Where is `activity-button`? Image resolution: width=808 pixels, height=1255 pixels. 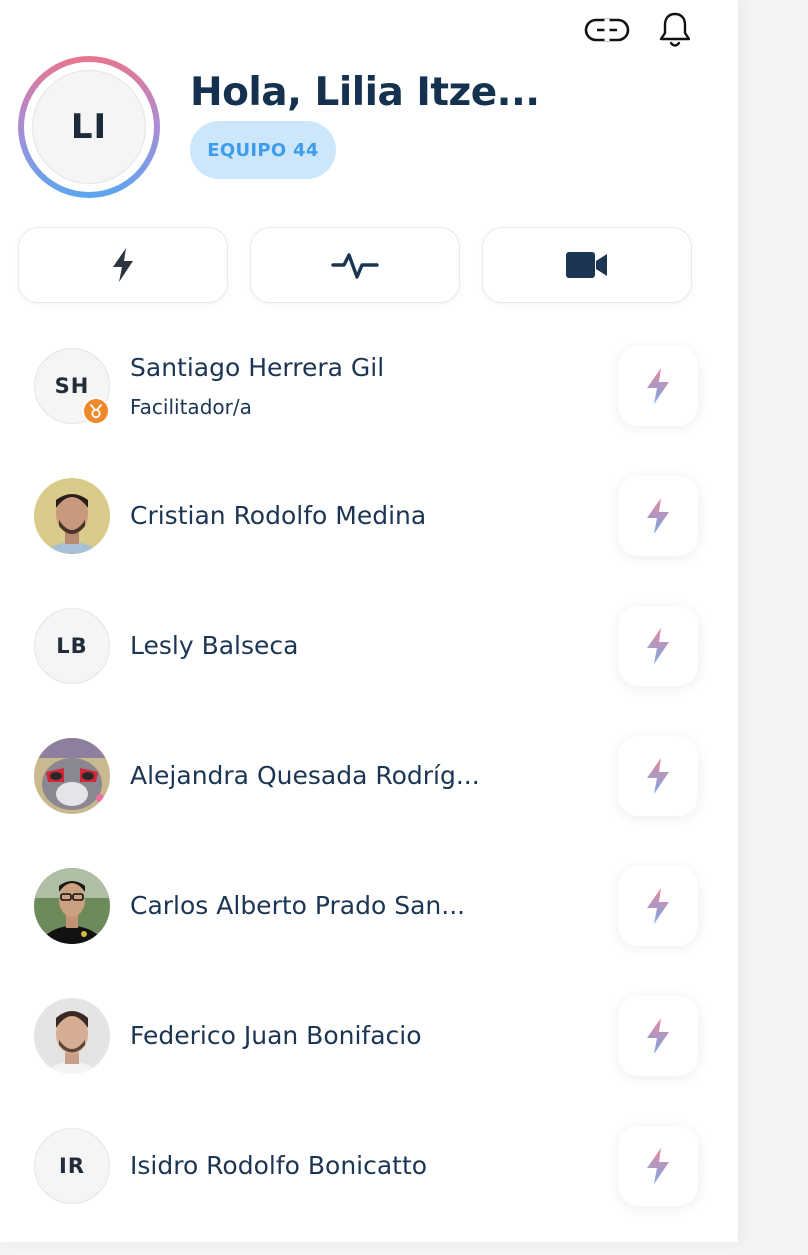 activity-button is located at coordinates (355, 265).